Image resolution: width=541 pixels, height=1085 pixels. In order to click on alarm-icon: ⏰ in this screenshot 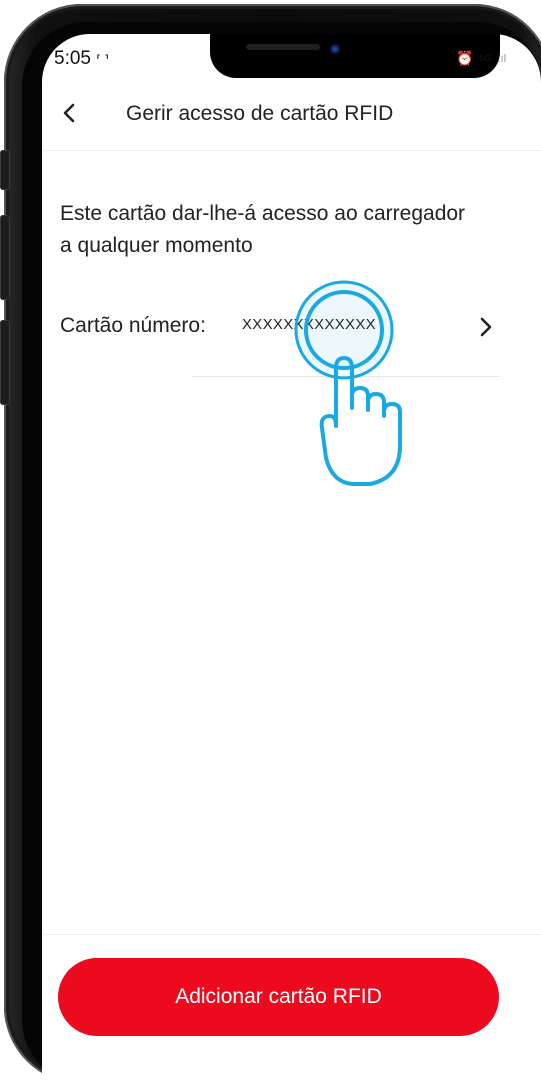, I will do `click(465, 58)`.